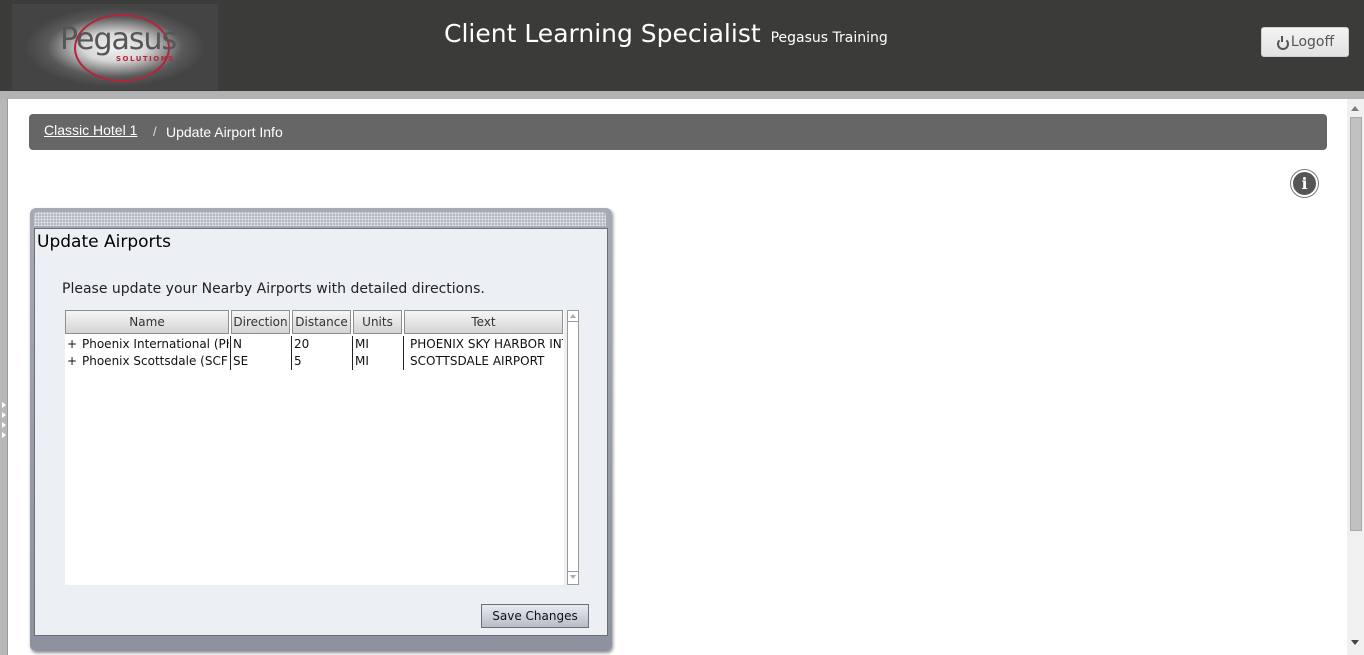  I want to click on cell-distance: 20, so click(321, 344).